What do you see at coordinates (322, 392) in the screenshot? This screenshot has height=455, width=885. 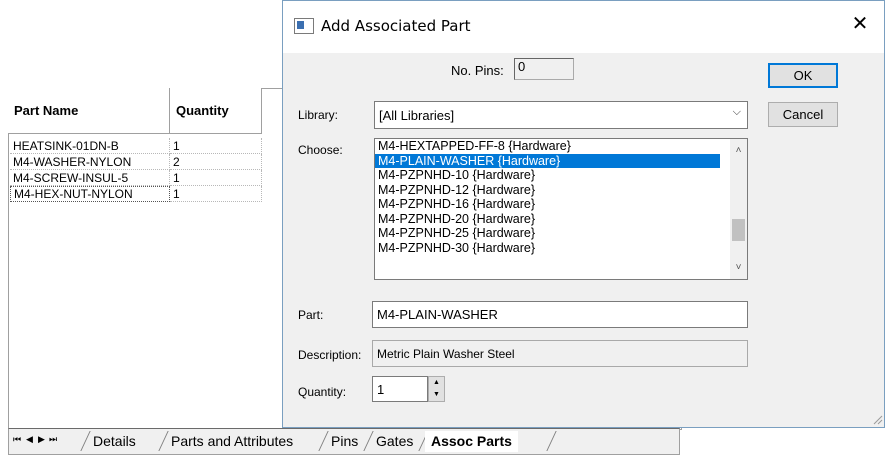 I see `quantity-label: Quantity:` at bounding box center [322, 392].